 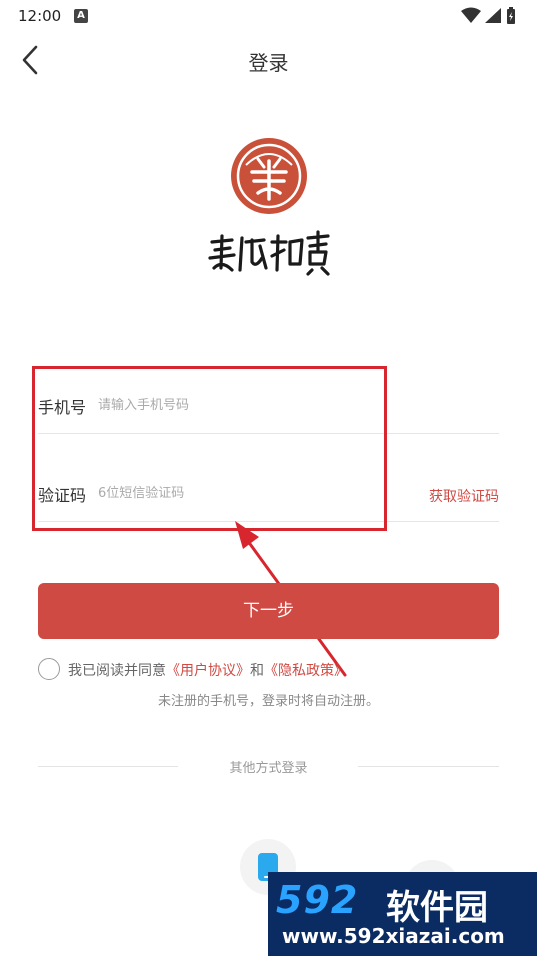 What do you see at coordinates (40, 16) in the screenshot?
I see `status-time: 12:00` at bounding box center [40, 16].